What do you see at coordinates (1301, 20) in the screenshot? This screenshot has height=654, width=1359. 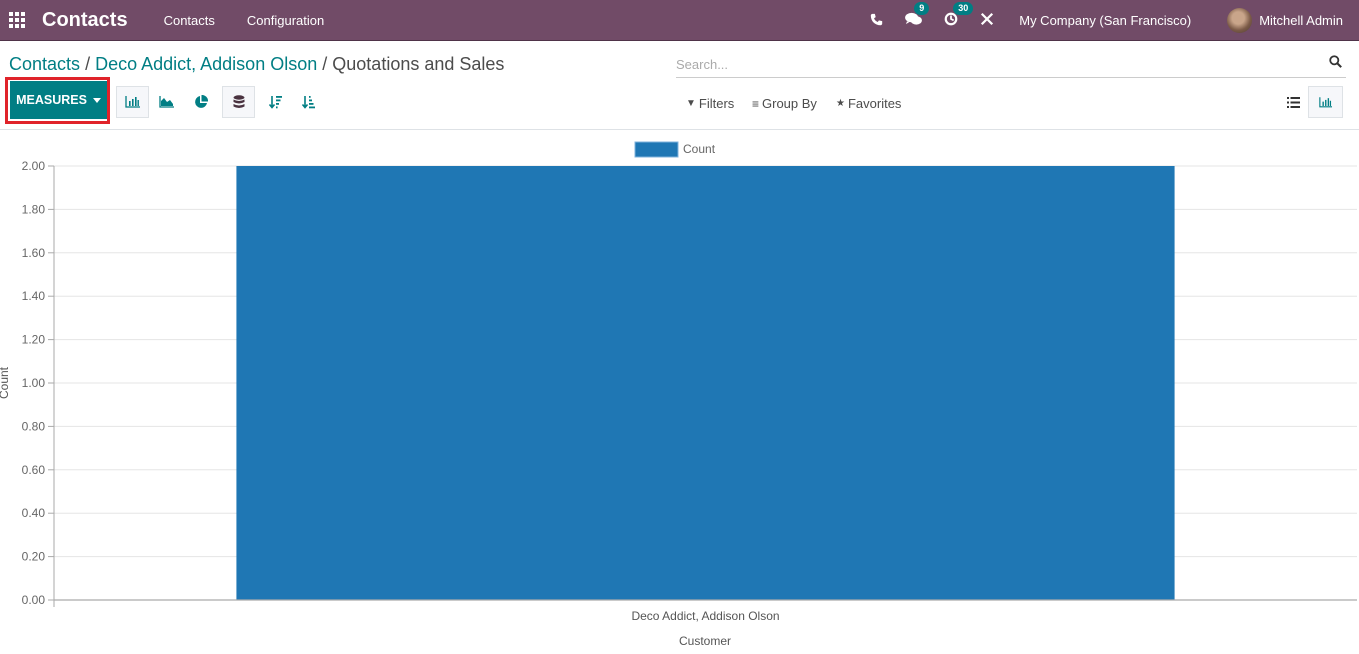 I see `user-name: Mitchell Admin` at bounding box center [1301, 20].